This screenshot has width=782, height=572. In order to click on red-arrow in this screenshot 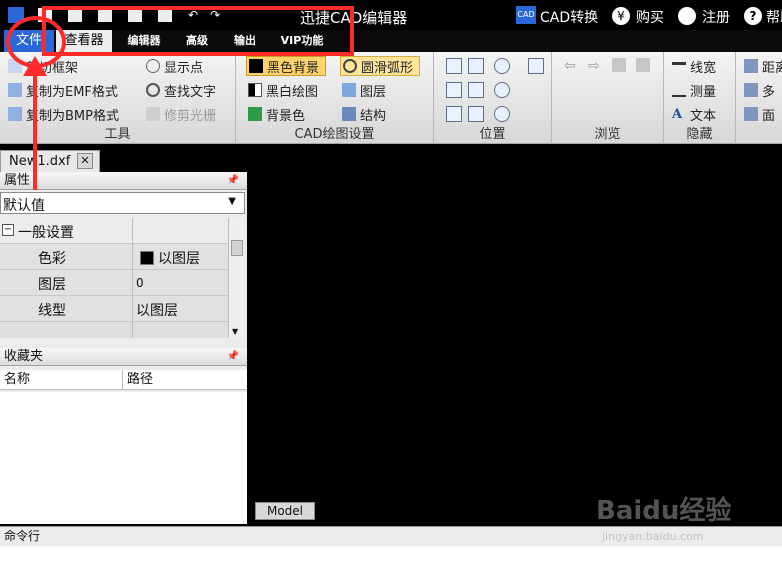, I will do `click(35, 123)`.